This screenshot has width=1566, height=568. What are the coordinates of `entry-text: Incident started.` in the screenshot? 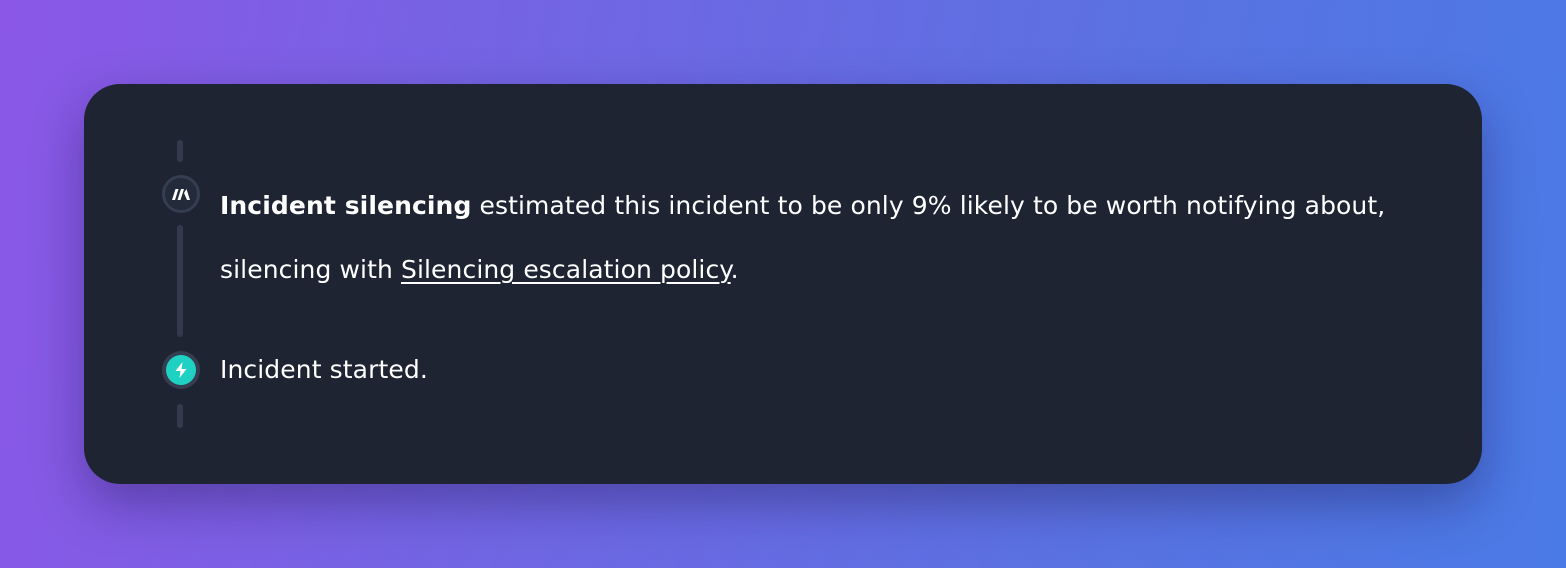 It's located at (324, 369).